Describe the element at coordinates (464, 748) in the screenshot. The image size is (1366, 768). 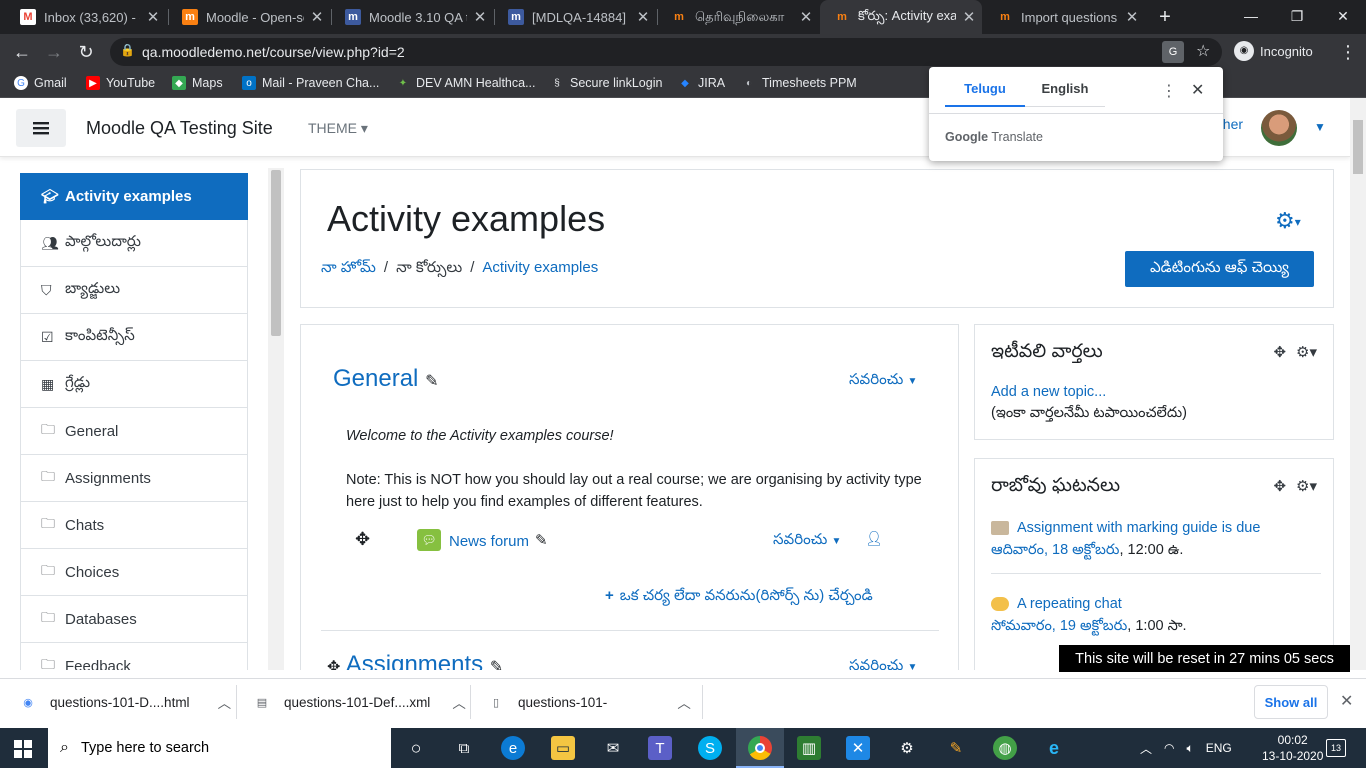
I see `task-view-icon: ⧉` at that location.